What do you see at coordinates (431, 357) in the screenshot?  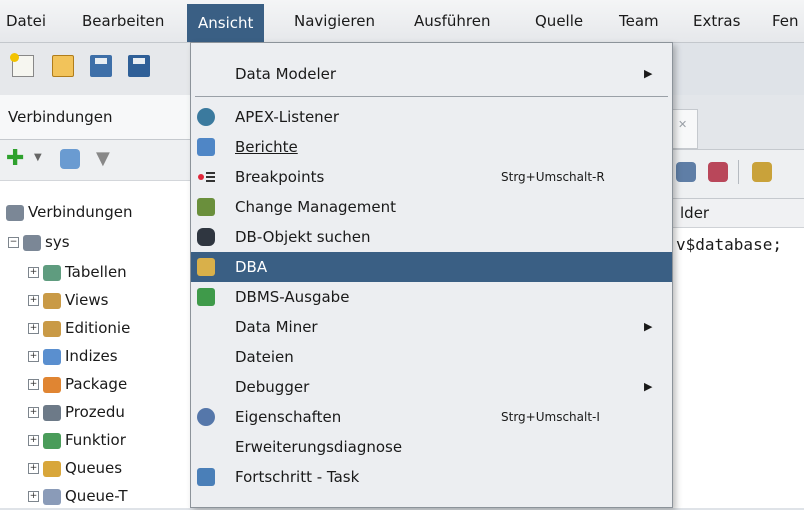 I see `menu-item-dateien: Dateien` at bounding box center [431, 357].